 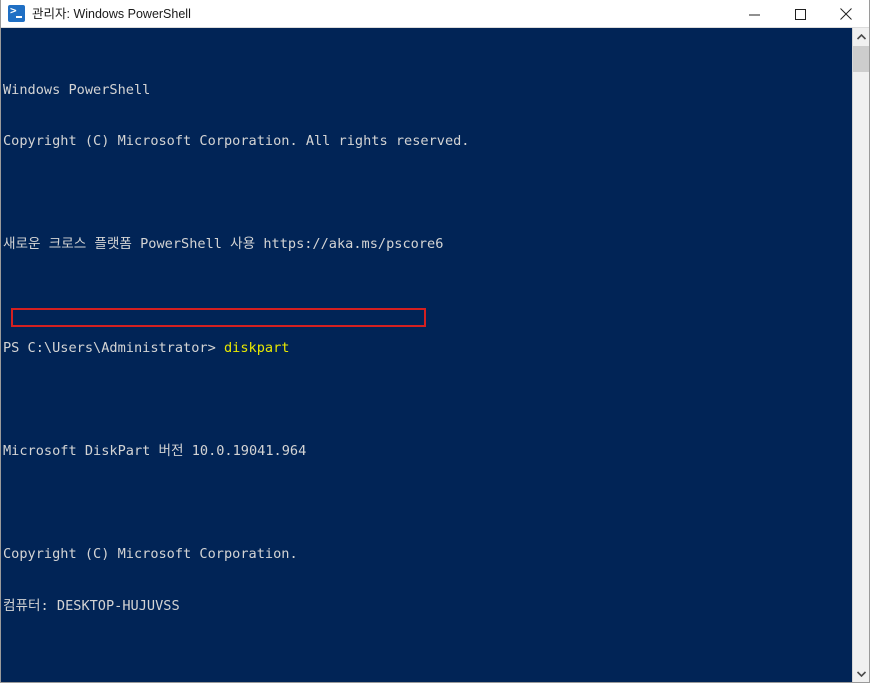 I want to click on console-line-copyright: Copyright (C) Microsoft Corporation., so click(x=150, y=553).